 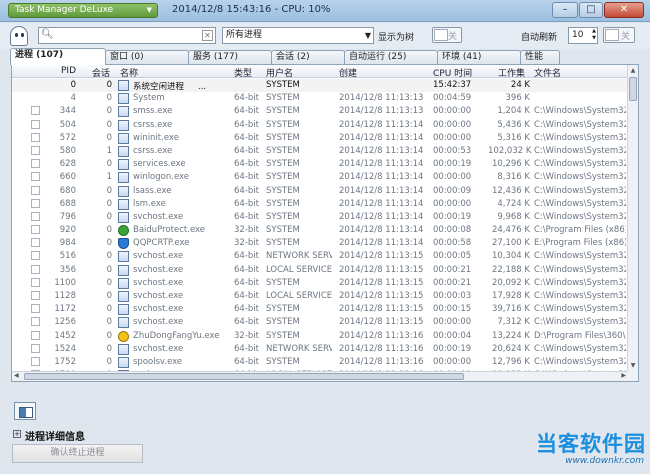 What do you see at coordinates (17, 434) in the screenshot?
I see `expand-icon: +` at bounding box center [17, 434].